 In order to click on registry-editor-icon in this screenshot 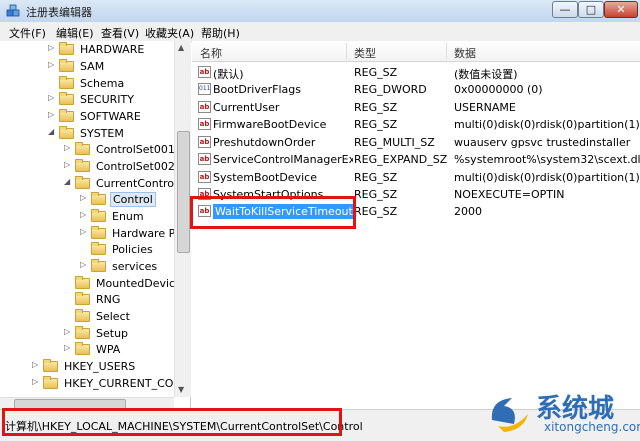, I will do `click(13, 10)`.